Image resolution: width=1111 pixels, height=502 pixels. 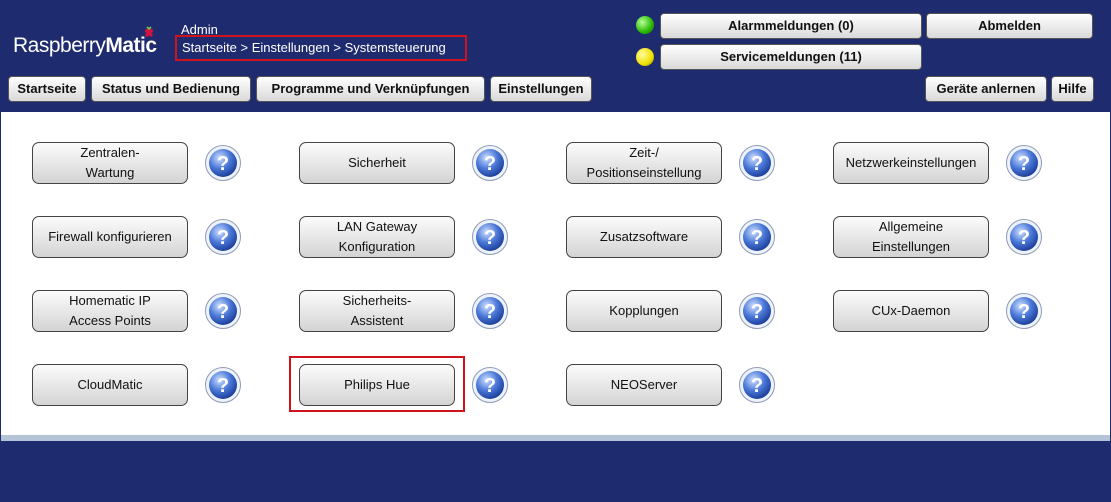 What do you see at coordinates (377, 237) in the screenshot?
I see `tile-lan-gateway-konfiguration: LAN Gateway Konfiguration` at bounding box center [377, 237].